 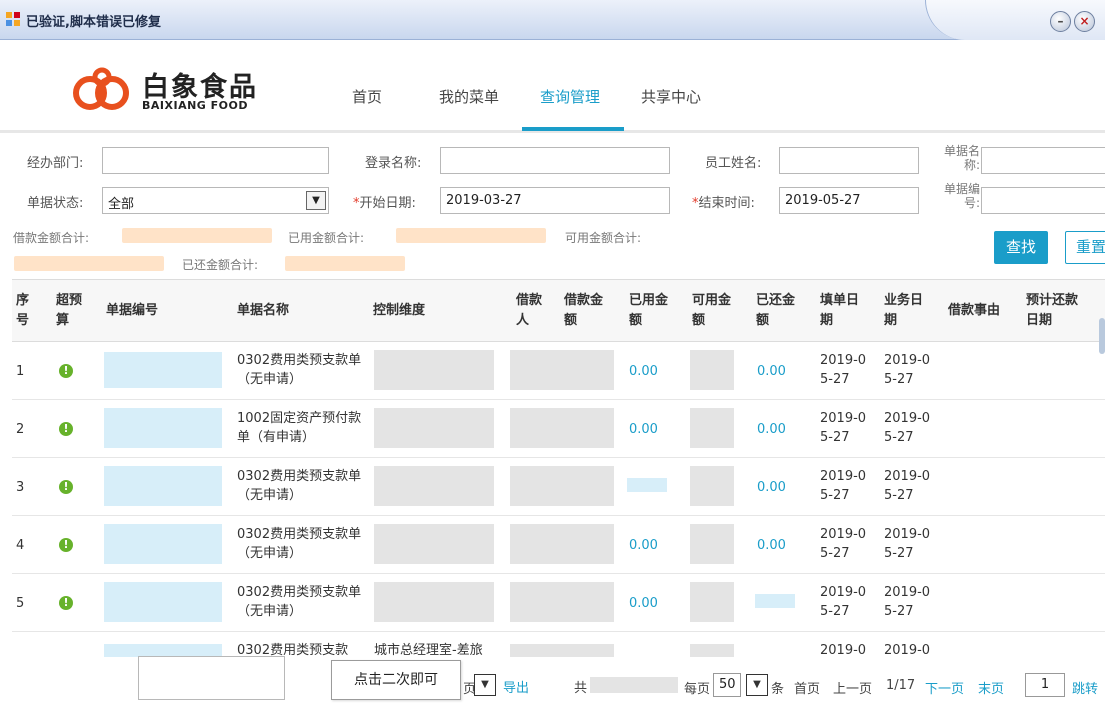 I want to click on row-fill-date: 2019-0, so click(x=843, y=650).